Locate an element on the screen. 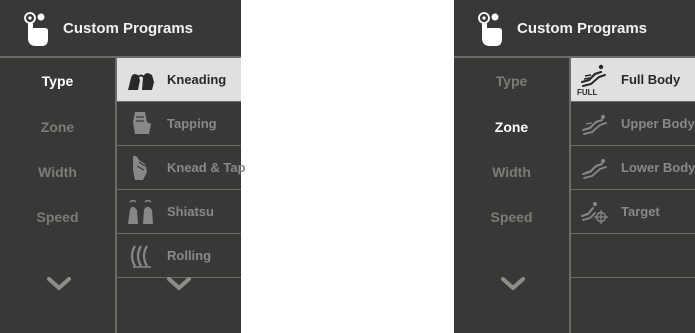 This screenshot has height=333, width=695. option-upper-body: Upper Body is located at coordinates (633, 124).